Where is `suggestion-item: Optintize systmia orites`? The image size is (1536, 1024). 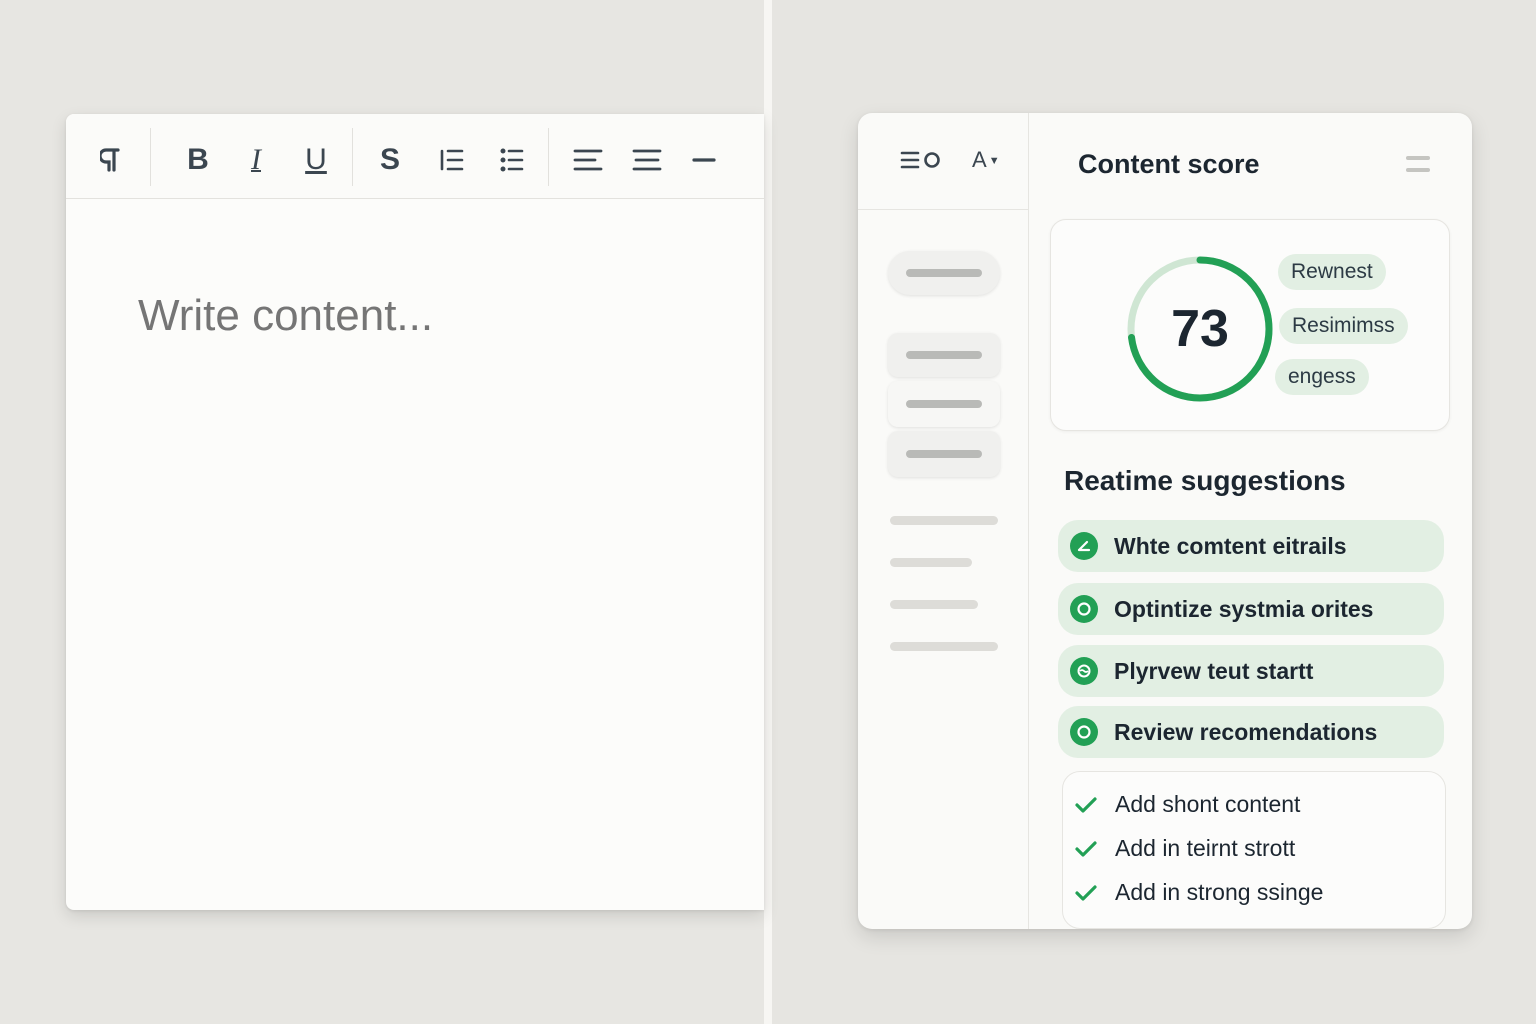
suggestion-item: Optintize systmia orites is located at coordinates (1251, 609).